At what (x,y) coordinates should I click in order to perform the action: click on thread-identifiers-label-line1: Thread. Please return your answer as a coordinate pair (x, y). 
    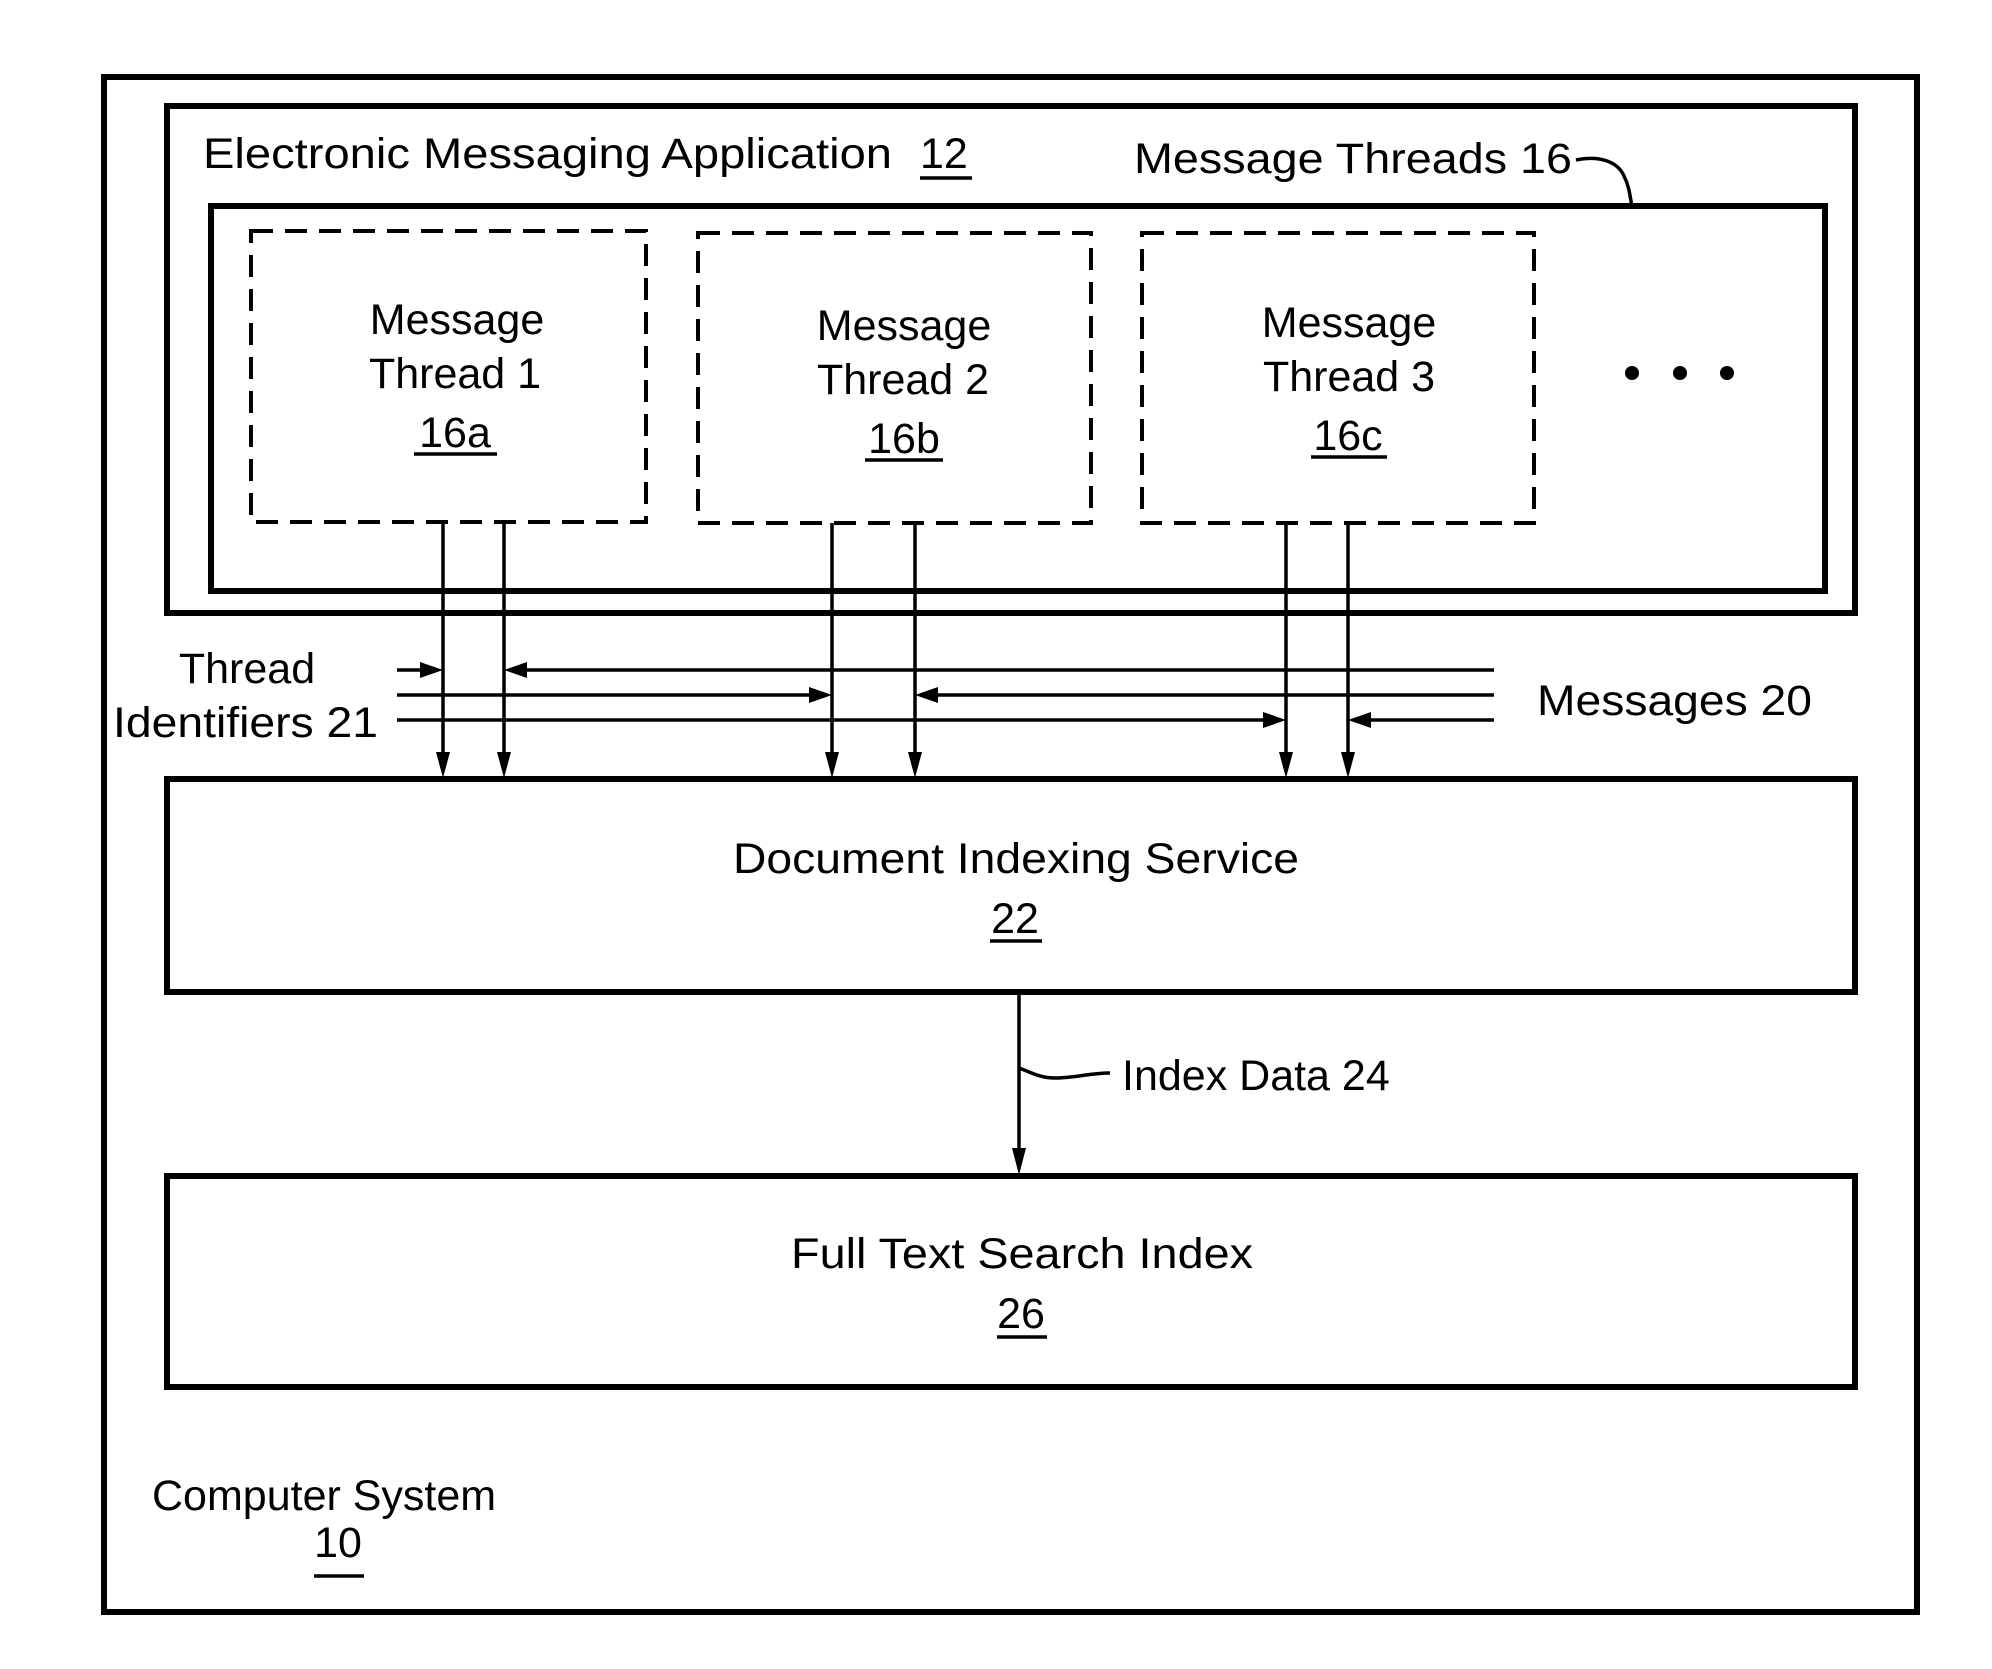
    Looking at the image, I should click on (247, 669).